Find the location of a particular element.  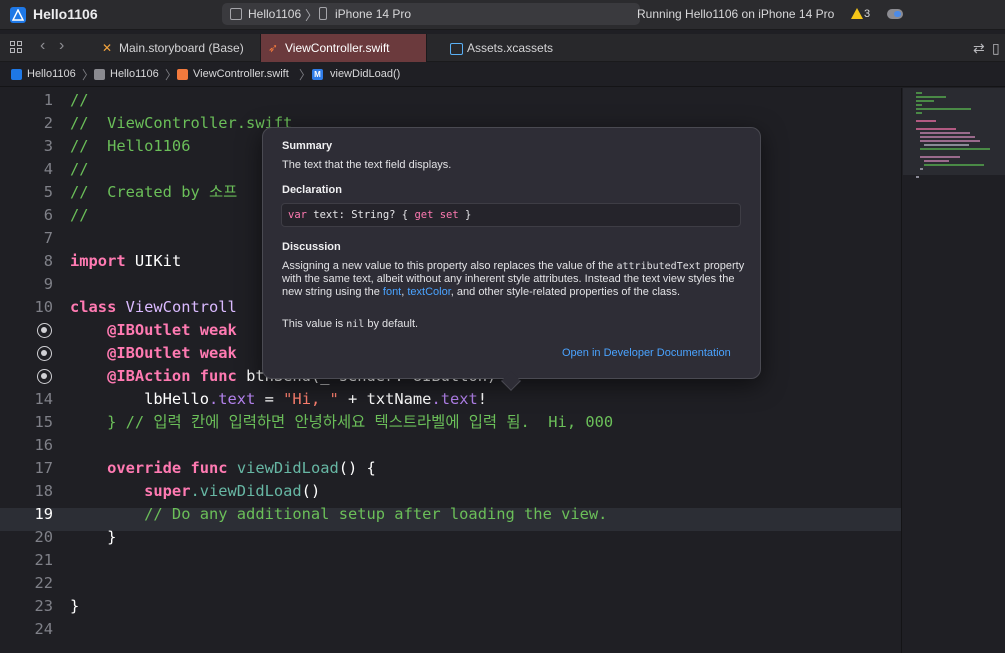

code-line: 1 // is located at coordinates (450, 100).